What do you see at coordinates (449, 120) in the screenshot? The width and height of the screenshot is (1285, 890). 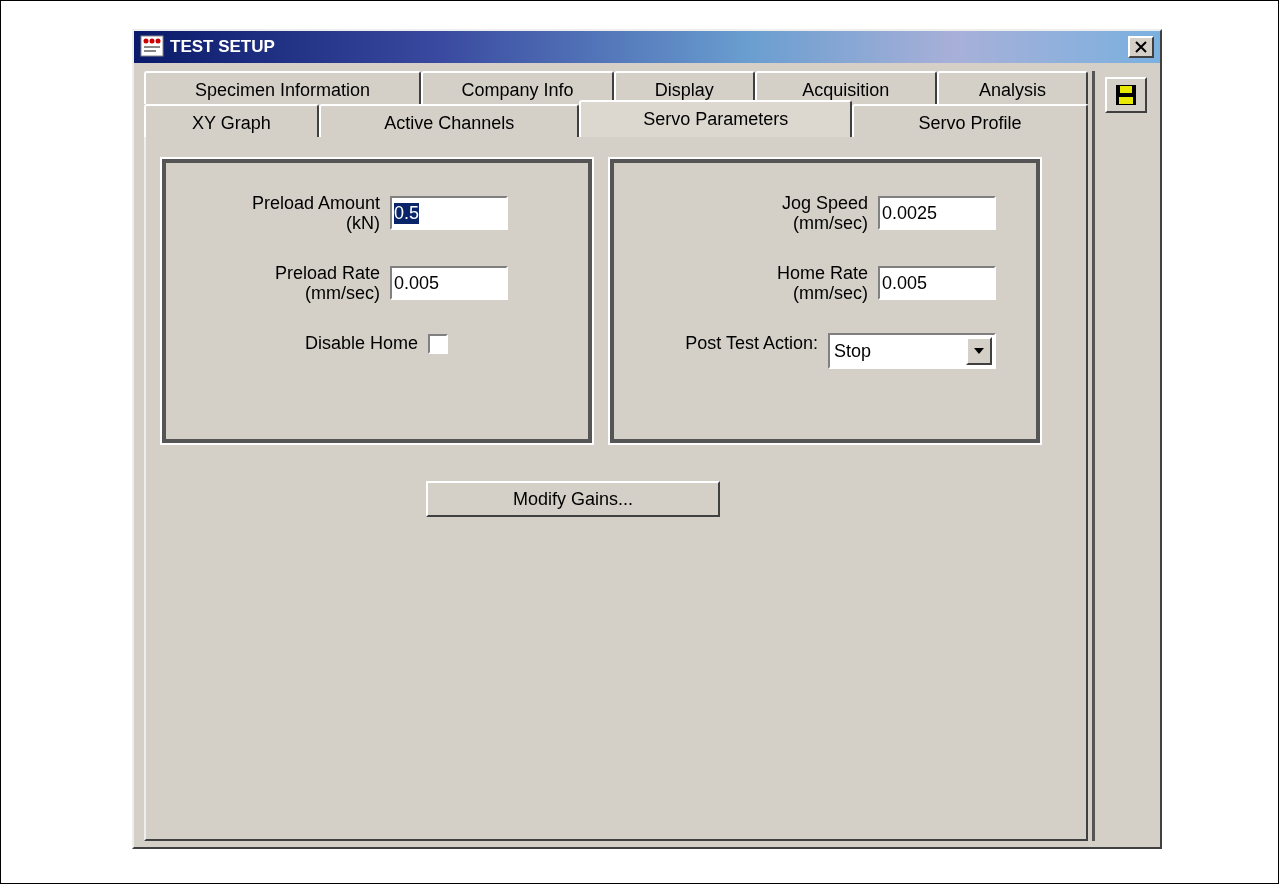 I see `tab: Active Channels` at bounding box center [449, 120].